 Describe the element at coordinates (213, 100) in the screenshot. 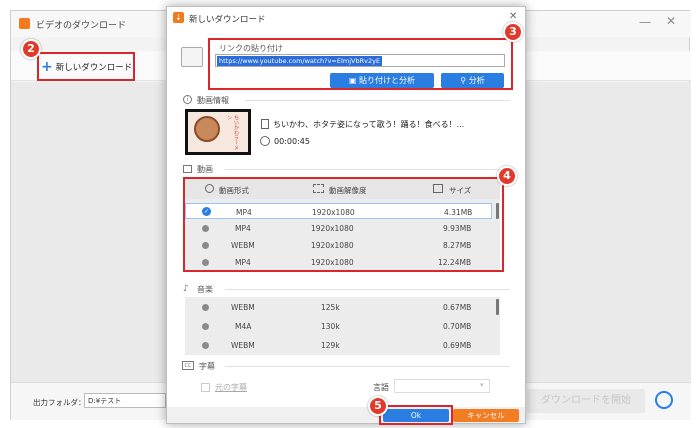

I see `video-info-label: 動画情報` at that location.